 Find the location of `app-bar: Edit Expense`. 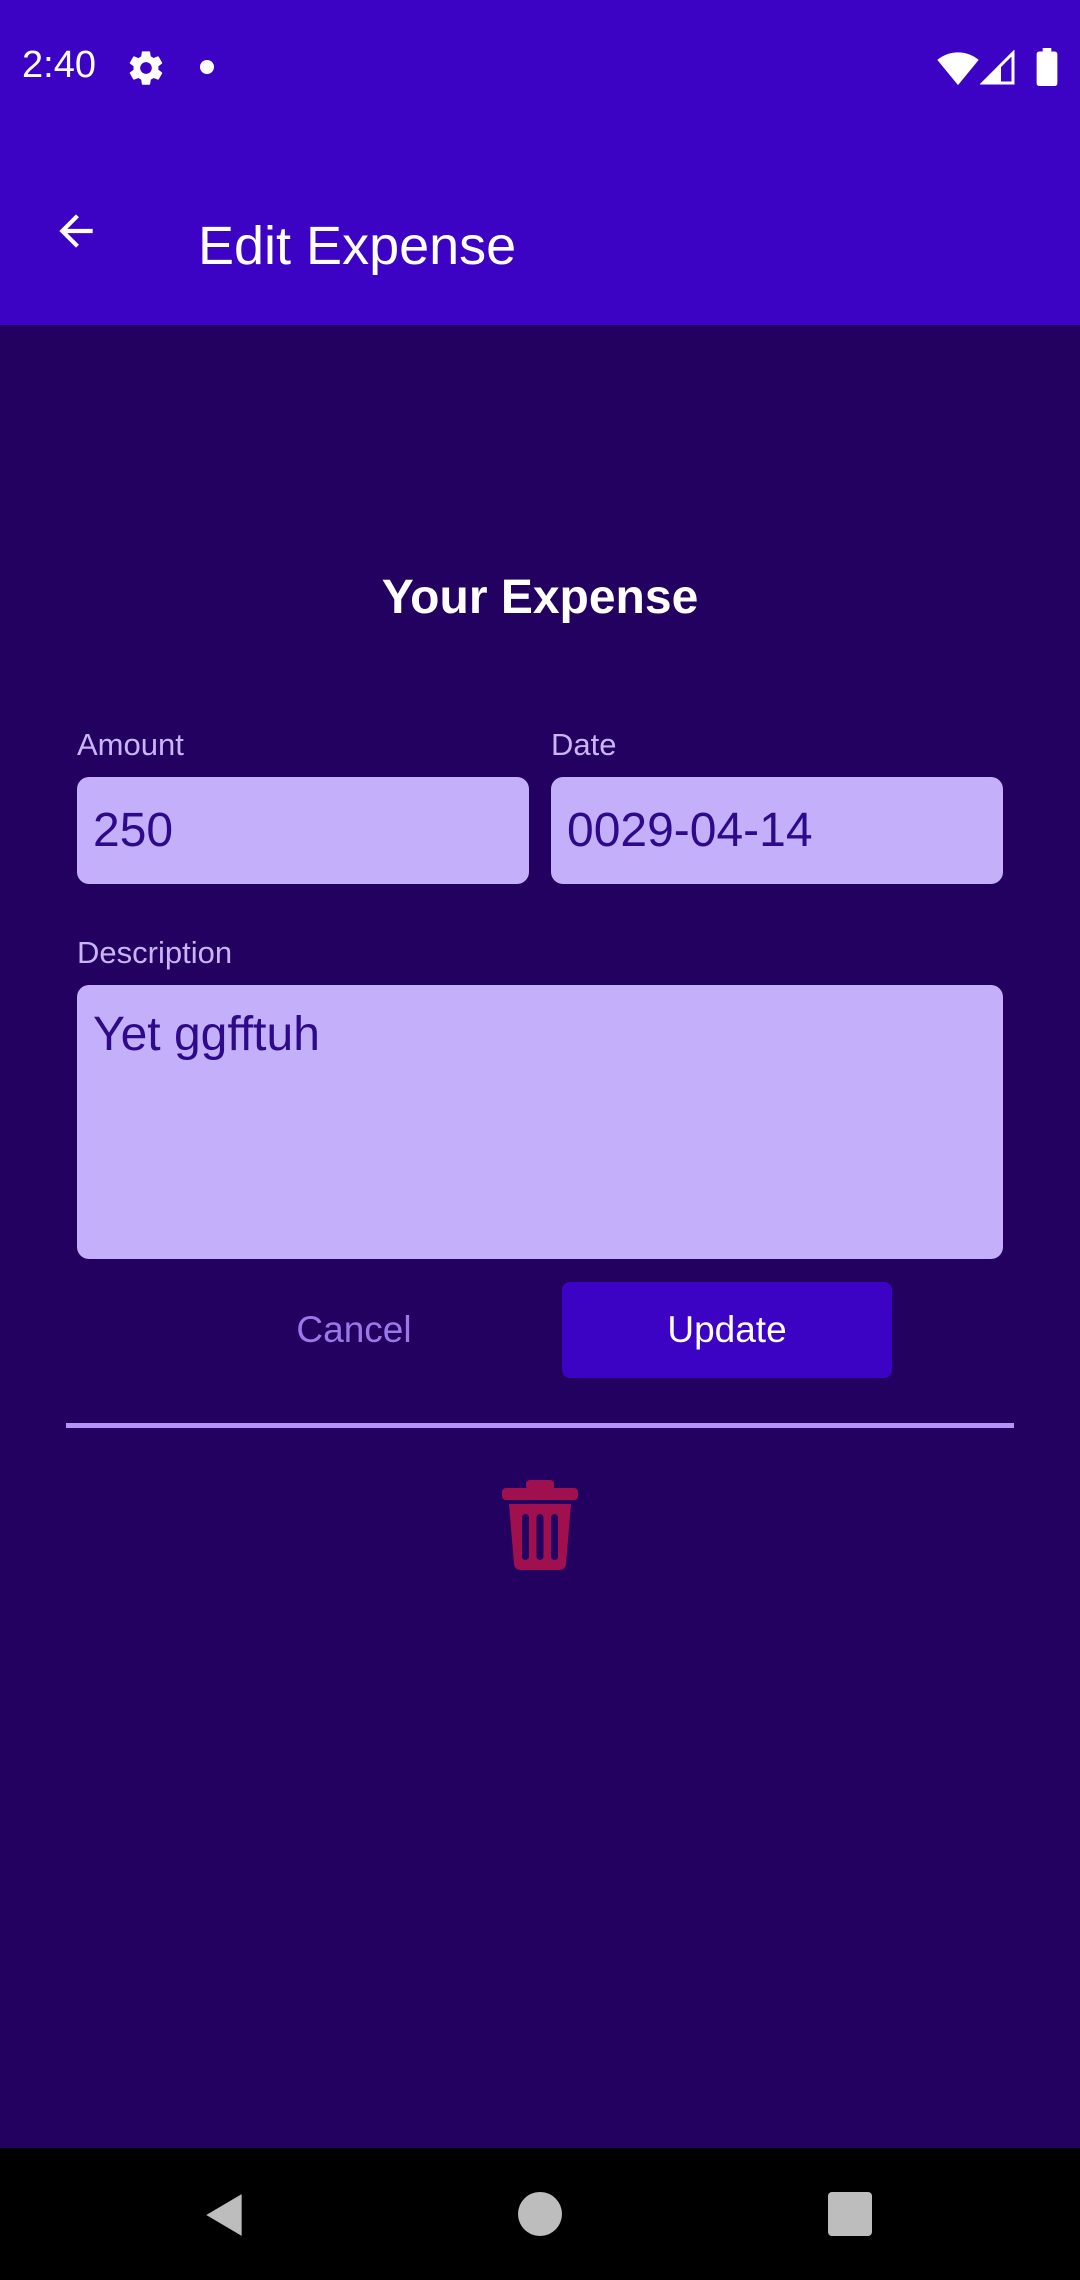

app-bar: Edit Expense is located at coordinates (540, 230).